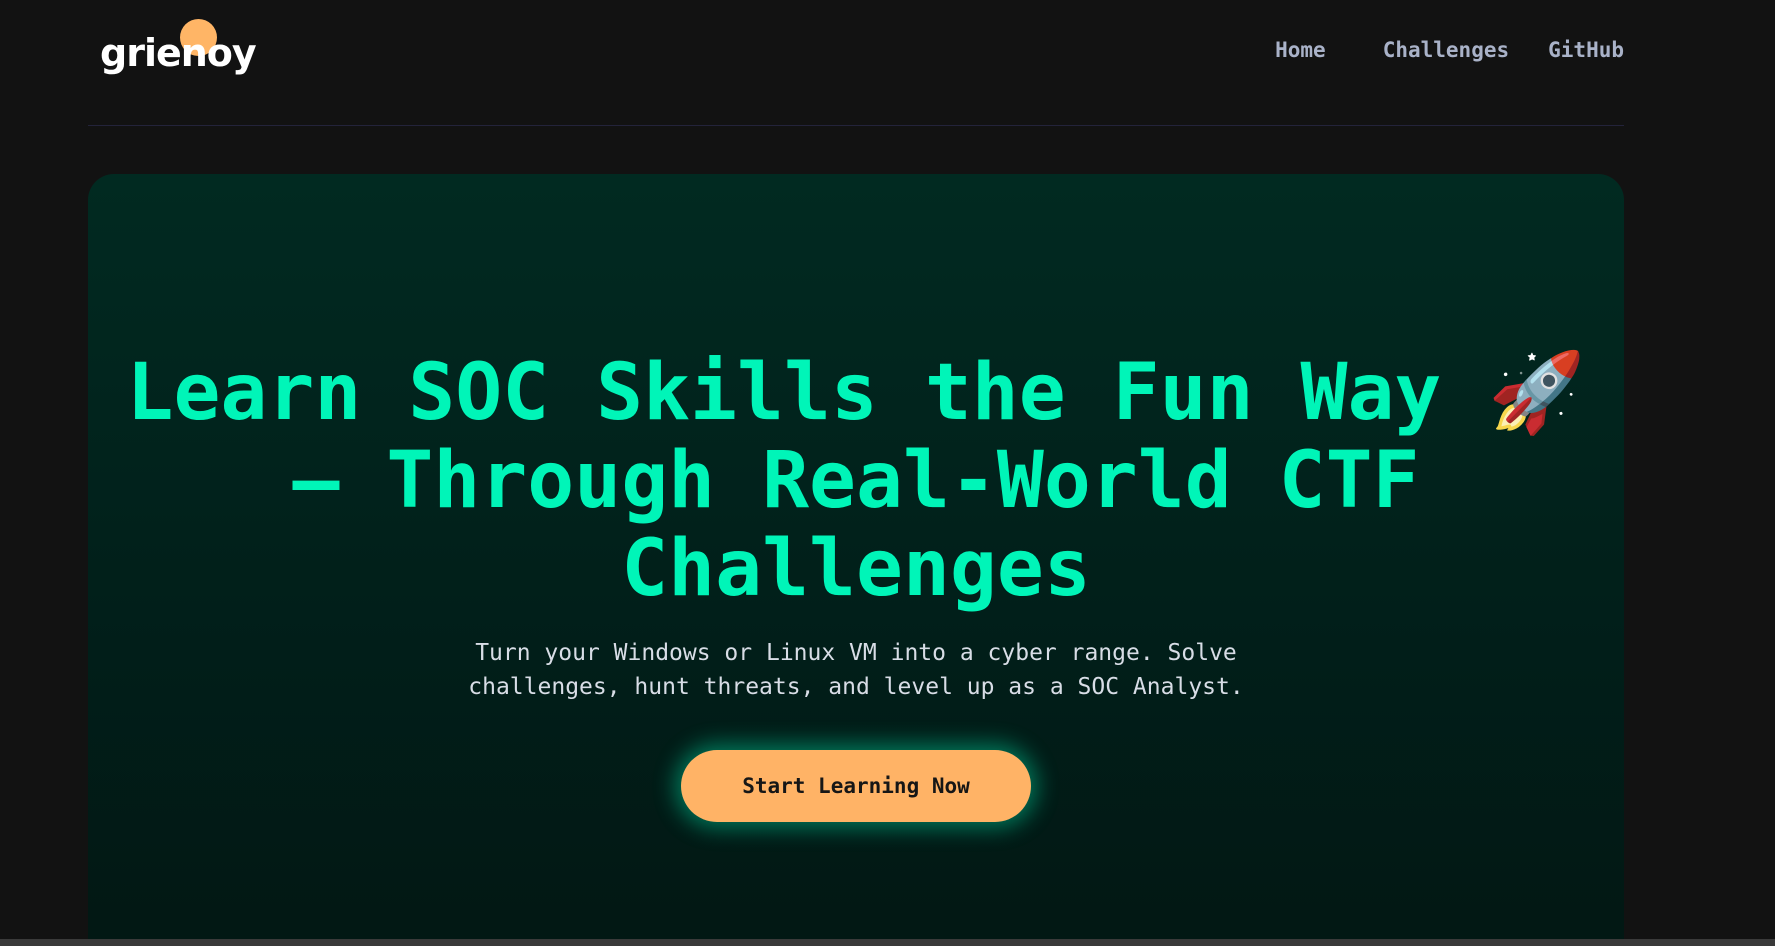 Image resolution: width=1775 pixels, height=946 pixels. I want to click on nav-challenges-link: Challenges, so click(1446, 50).